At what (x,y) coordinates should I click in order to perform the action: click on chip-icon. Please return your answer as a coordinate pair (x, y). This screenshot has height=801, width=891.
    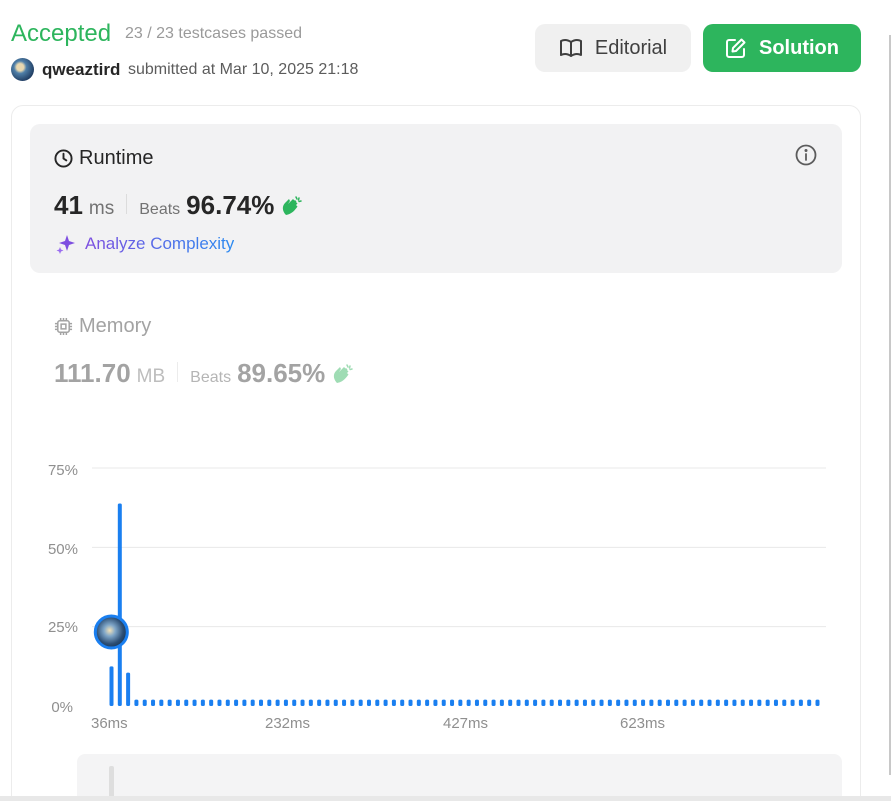
    Looking at the image, I should click on (63, 326).